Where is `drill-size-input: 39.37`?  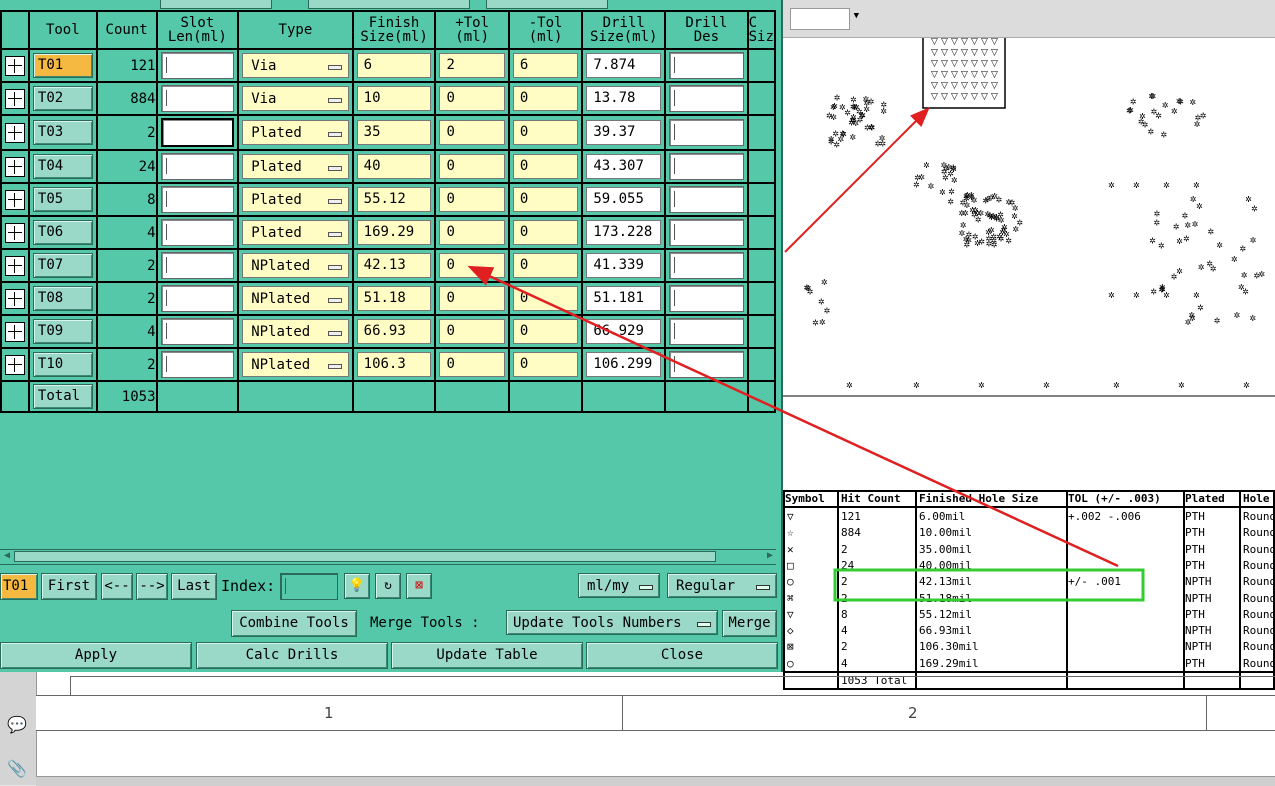
drill-size-input: 39.37 is located at coordinates (624, 132).